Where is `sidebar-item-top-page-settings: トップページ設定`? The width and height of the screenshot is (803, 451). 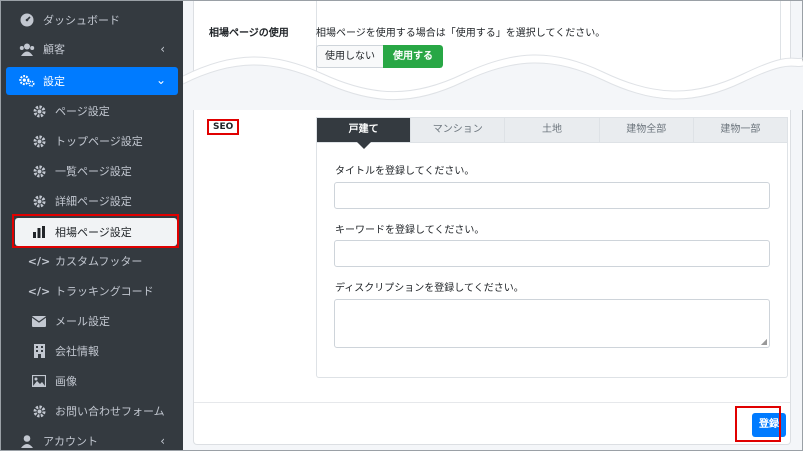
sidebar-item-top-page-settings: トップページ設定 is located at coordinates (92, 141).